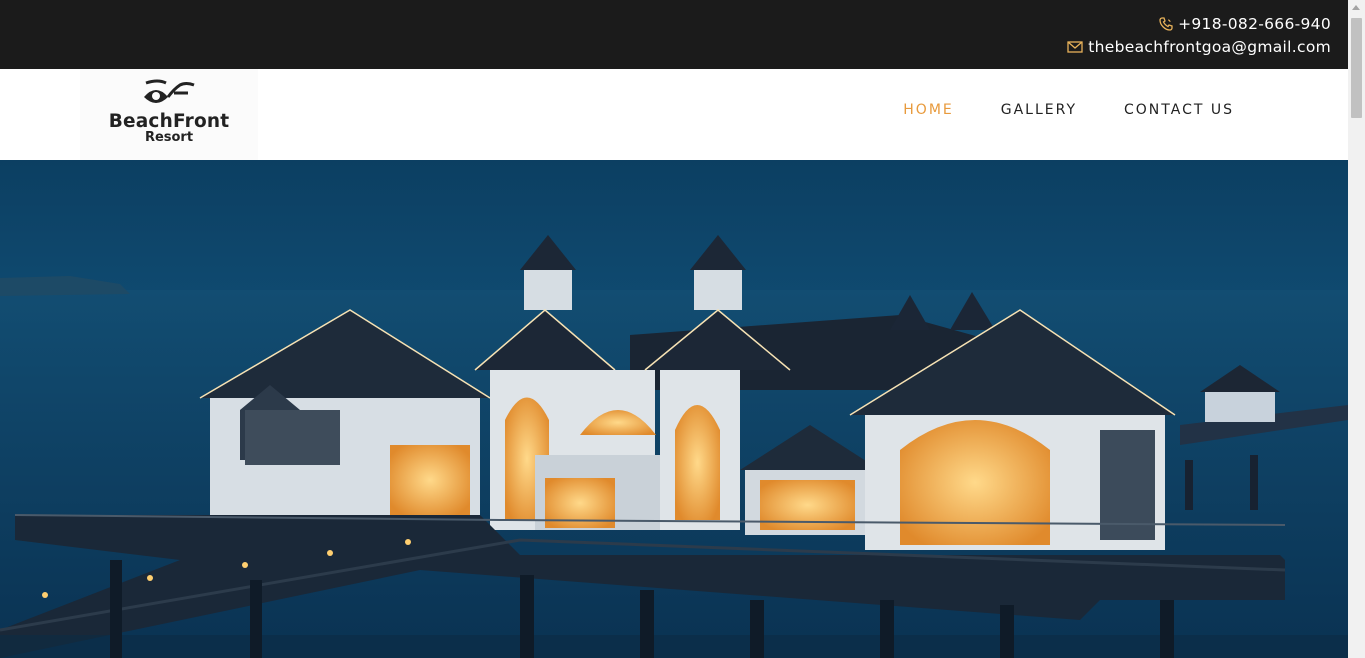 This screenshot has height=658, width=1365. Describe the element at coordinates (1356, 68) in the screenshot. I see `scroll-thumb` at that location.